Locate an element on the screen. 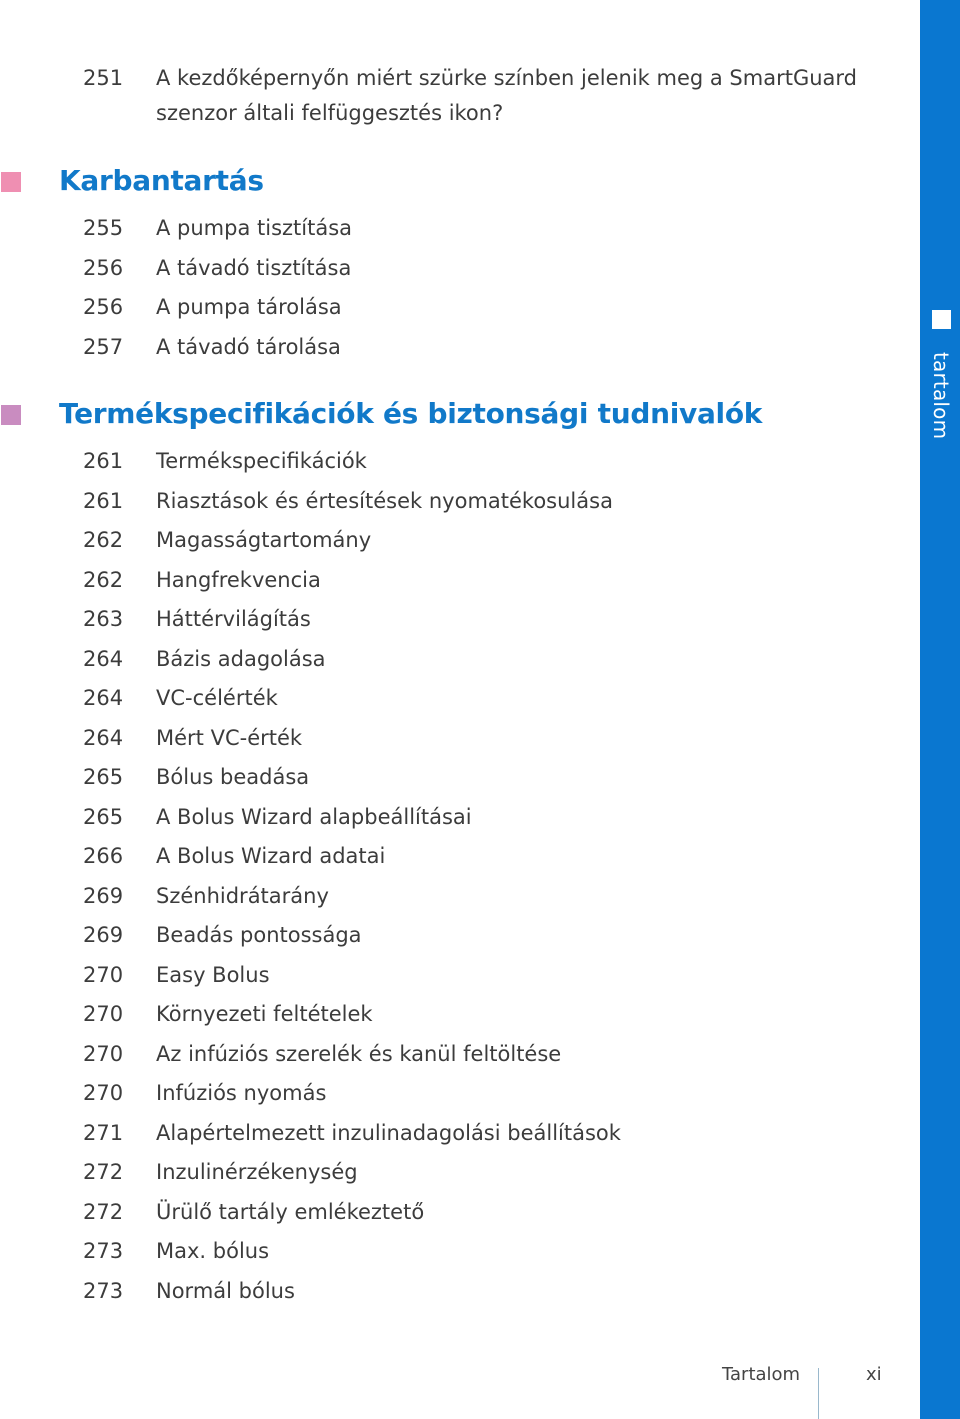  toc-entry-title: A pumpa tárolása is located at coordinates (249, 307).